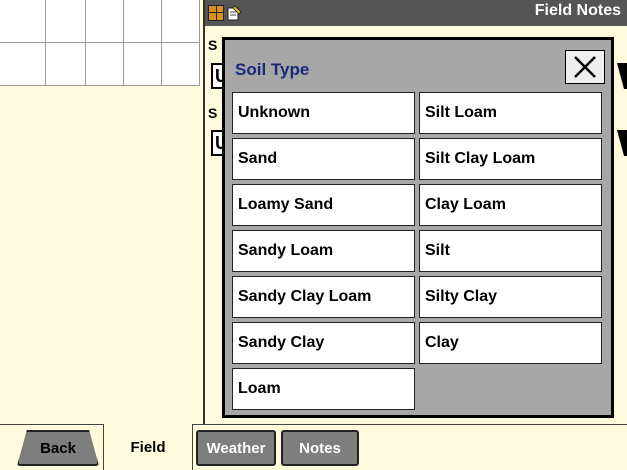  Describe the element at coordinates (510, 343) in the screenshot. I see `soil-option-clay: Clay` at that location.